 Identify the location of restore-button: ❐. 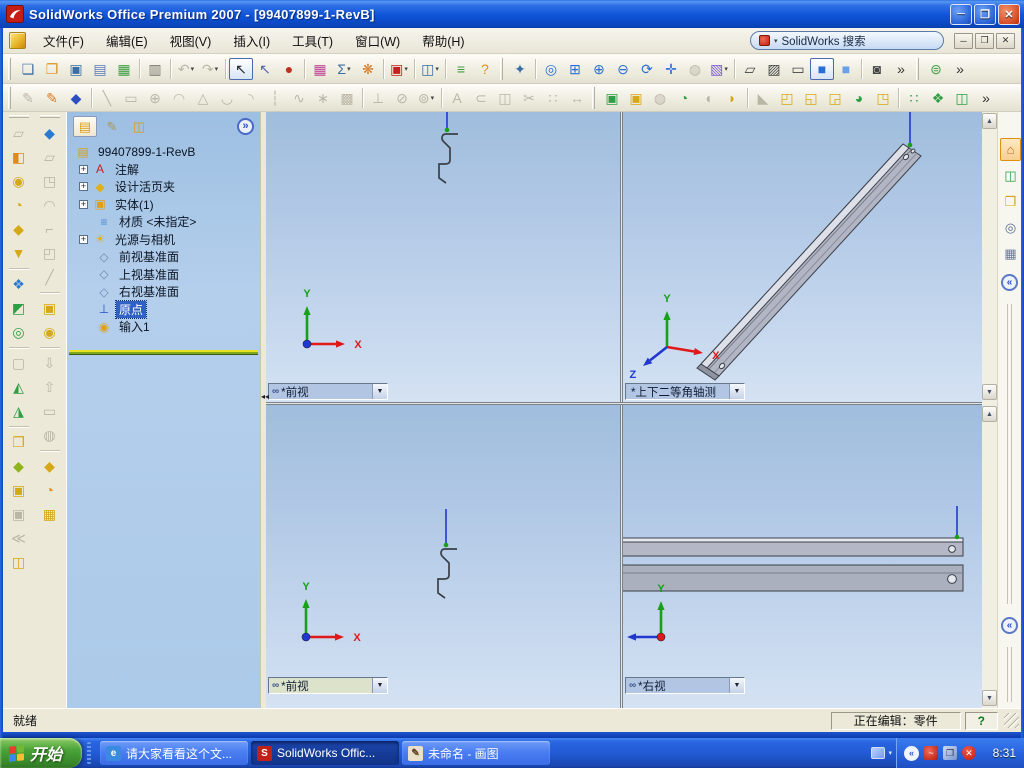
(985, 14).